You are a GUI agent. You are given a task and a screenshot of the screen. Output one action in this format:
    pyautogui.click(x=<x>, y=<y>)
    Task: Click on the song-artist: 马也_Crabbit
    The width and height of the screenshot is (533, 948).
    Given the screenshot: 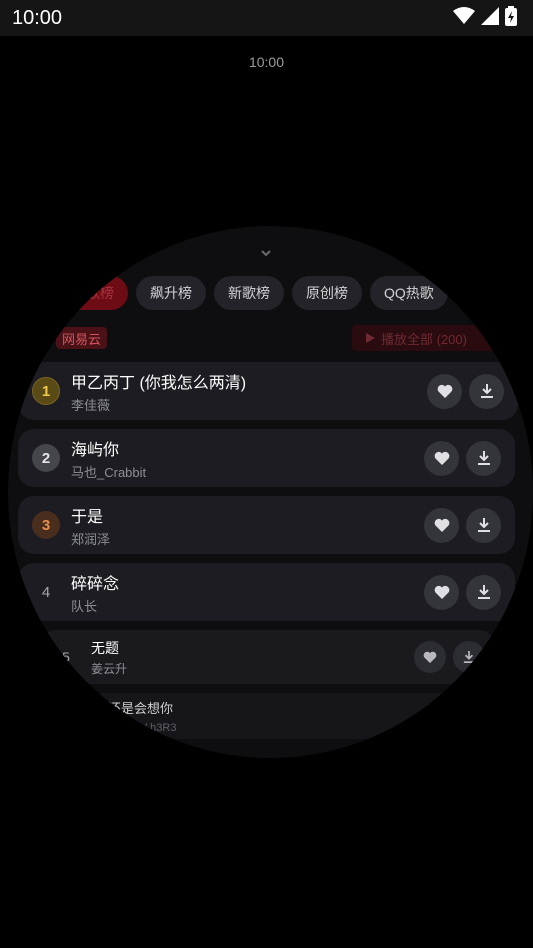 What is the action you would take?
    pyautogui.click(x=109, y=472)
    